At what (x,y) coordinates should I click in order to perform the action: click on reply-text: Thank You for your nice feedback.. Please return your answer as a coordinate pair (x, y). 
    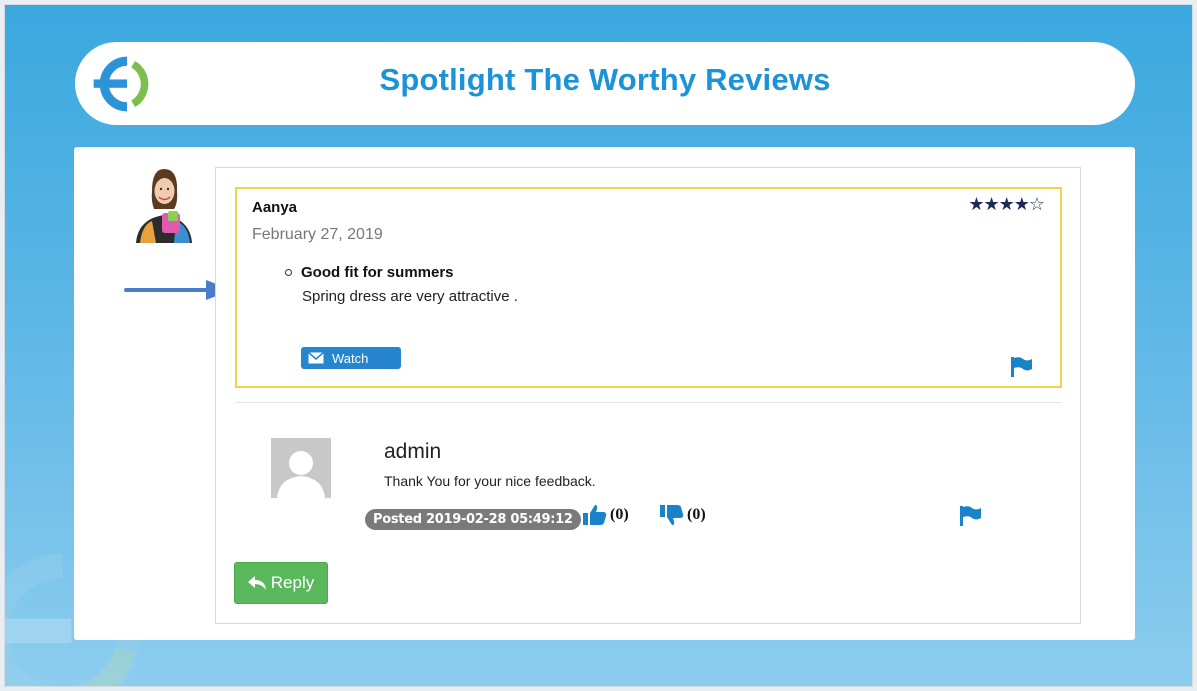
    Looking at the image, I should click on (490, 481).